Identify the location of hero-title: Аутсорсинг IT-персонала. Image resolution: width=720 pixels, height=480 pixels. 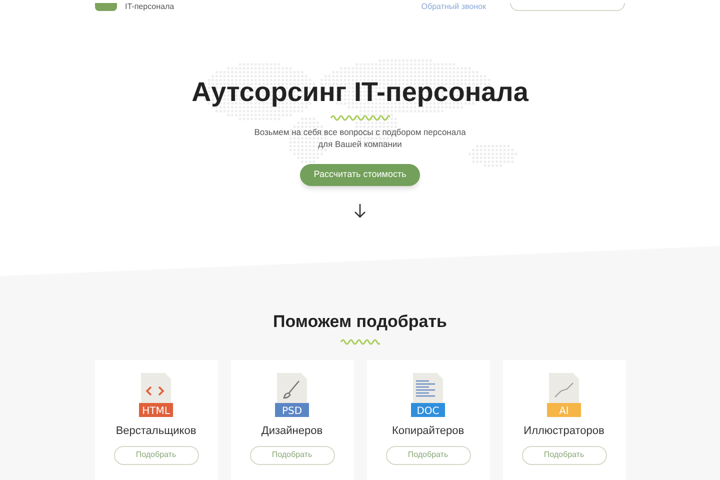
(360, 92).